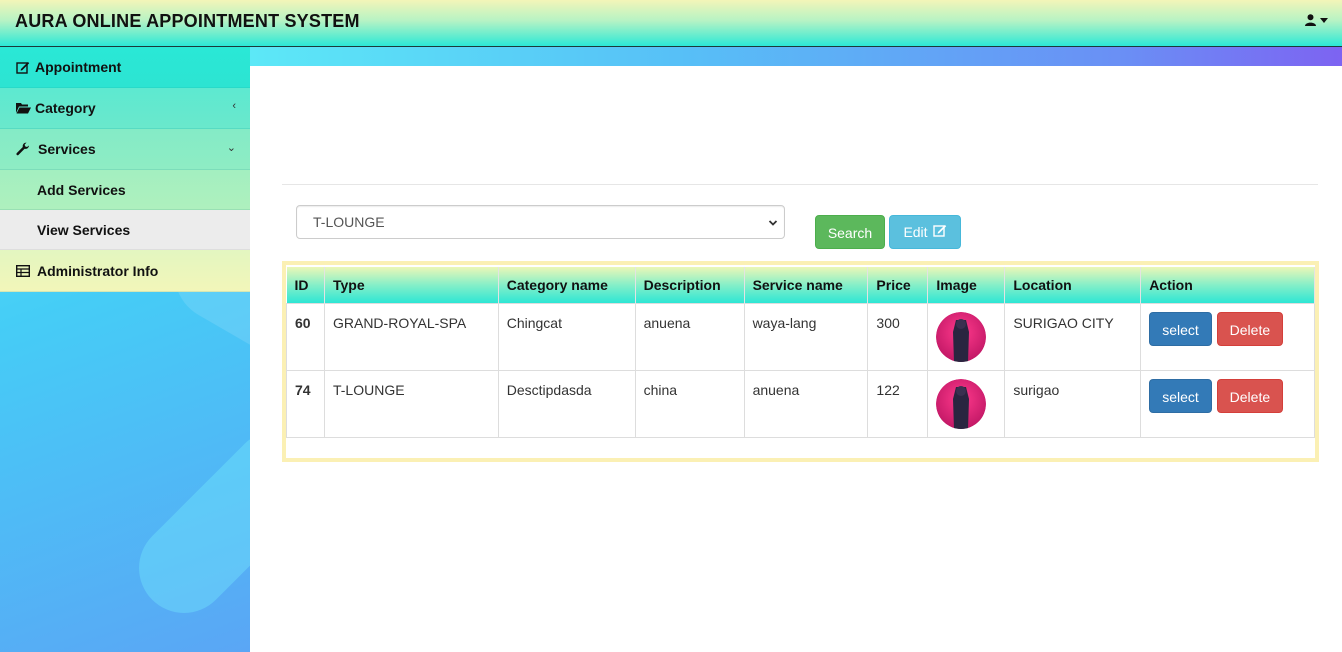 The height and width of the screenshot is (652, 1342). I want to click on sidebar-subitem-add-services: Add Services, so click(125, 190).